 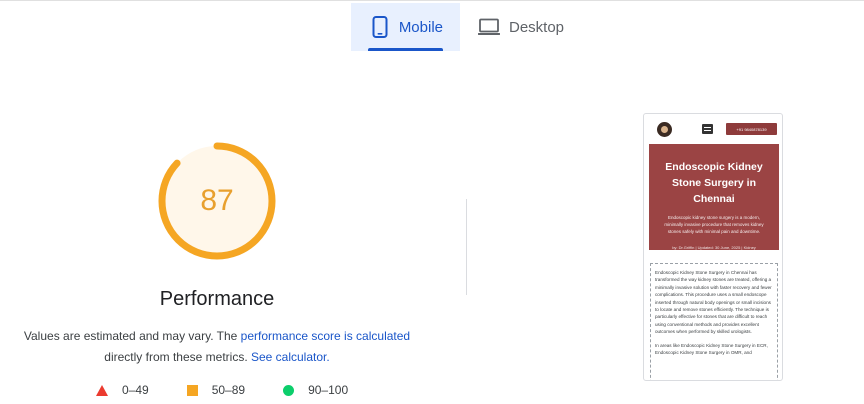 I want to click on legend-item-average: 50–89, so click(x=216, y=390).